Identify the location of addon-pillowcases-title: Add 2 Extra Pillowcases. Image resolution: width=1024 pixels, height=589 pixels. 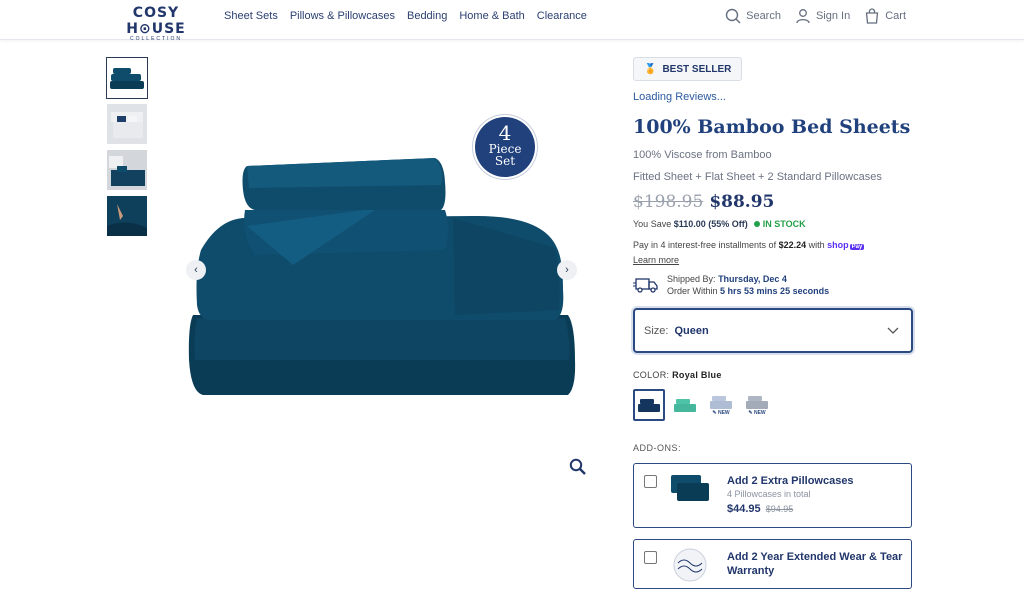
(790, 481).